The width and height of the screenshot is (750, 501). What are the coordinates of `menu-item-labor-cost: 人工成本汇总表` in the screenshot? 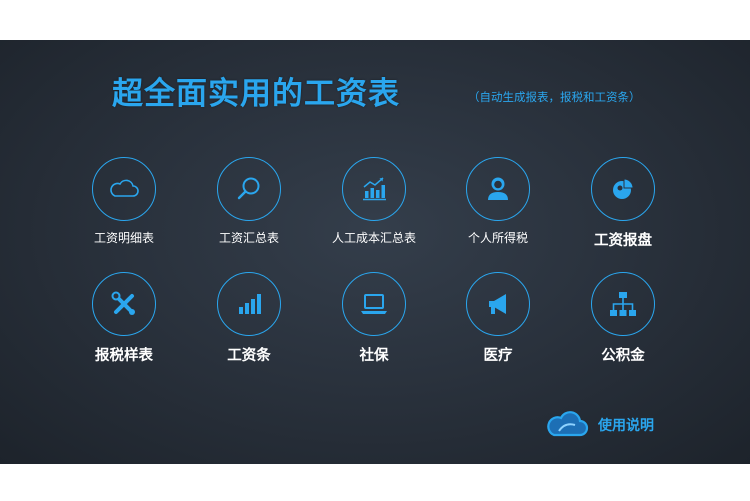 It's located at (374, 201).